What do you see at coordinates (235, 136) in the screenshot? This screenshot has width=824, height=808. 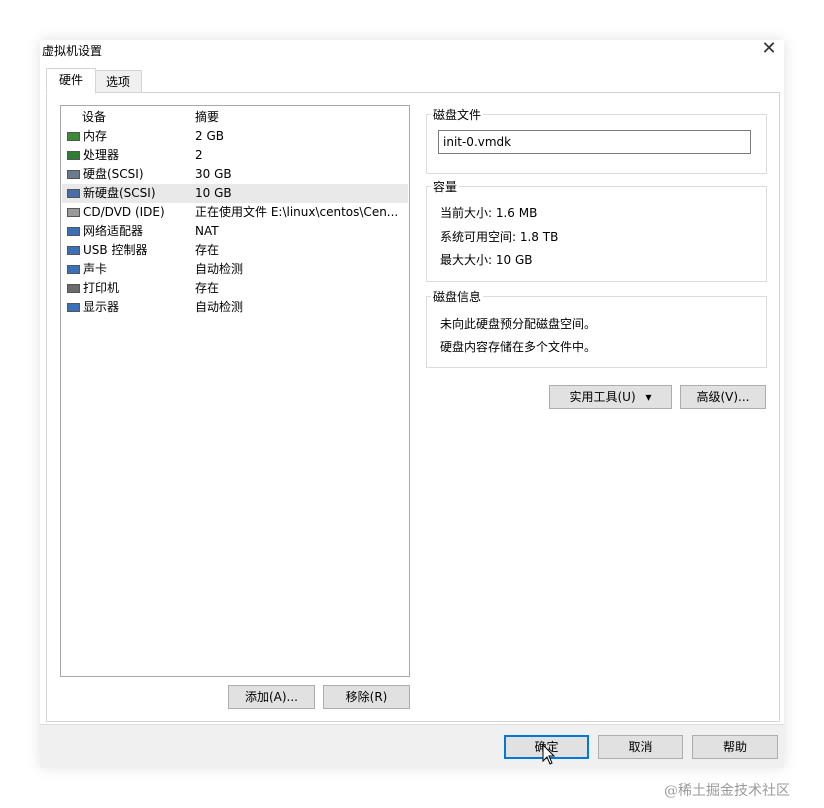 I see `device-row: 内存 2 GB` at bounding box center [235, 136].